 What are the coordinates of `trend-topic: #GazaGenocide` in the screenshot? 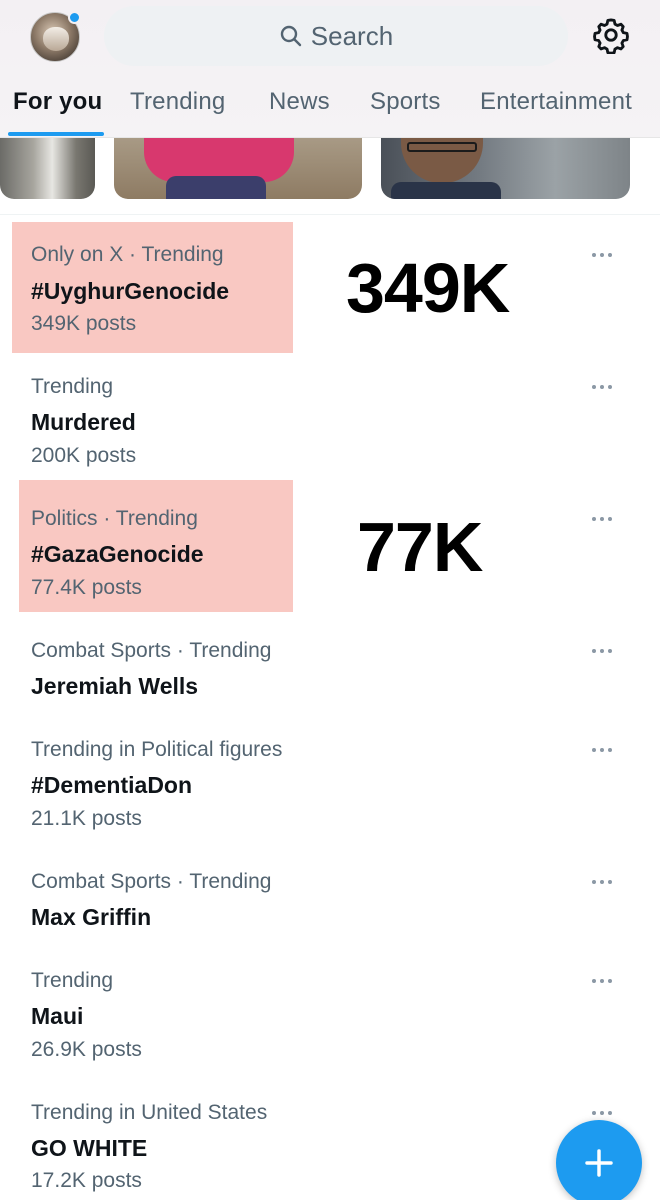 It's located at (117, 554).